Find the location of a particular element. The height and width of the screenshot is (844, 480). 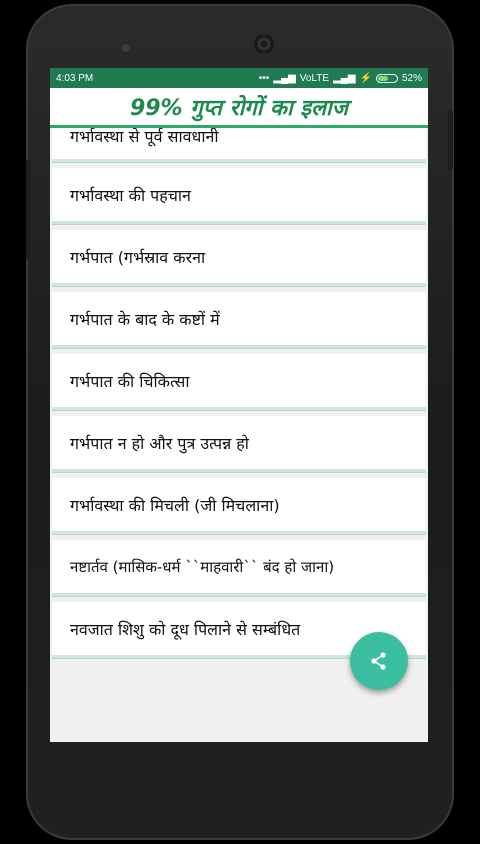

list-item-label: नवजात शिशु को दूध पिलाने से सम्बंधित is located at coordinates (185, 629).